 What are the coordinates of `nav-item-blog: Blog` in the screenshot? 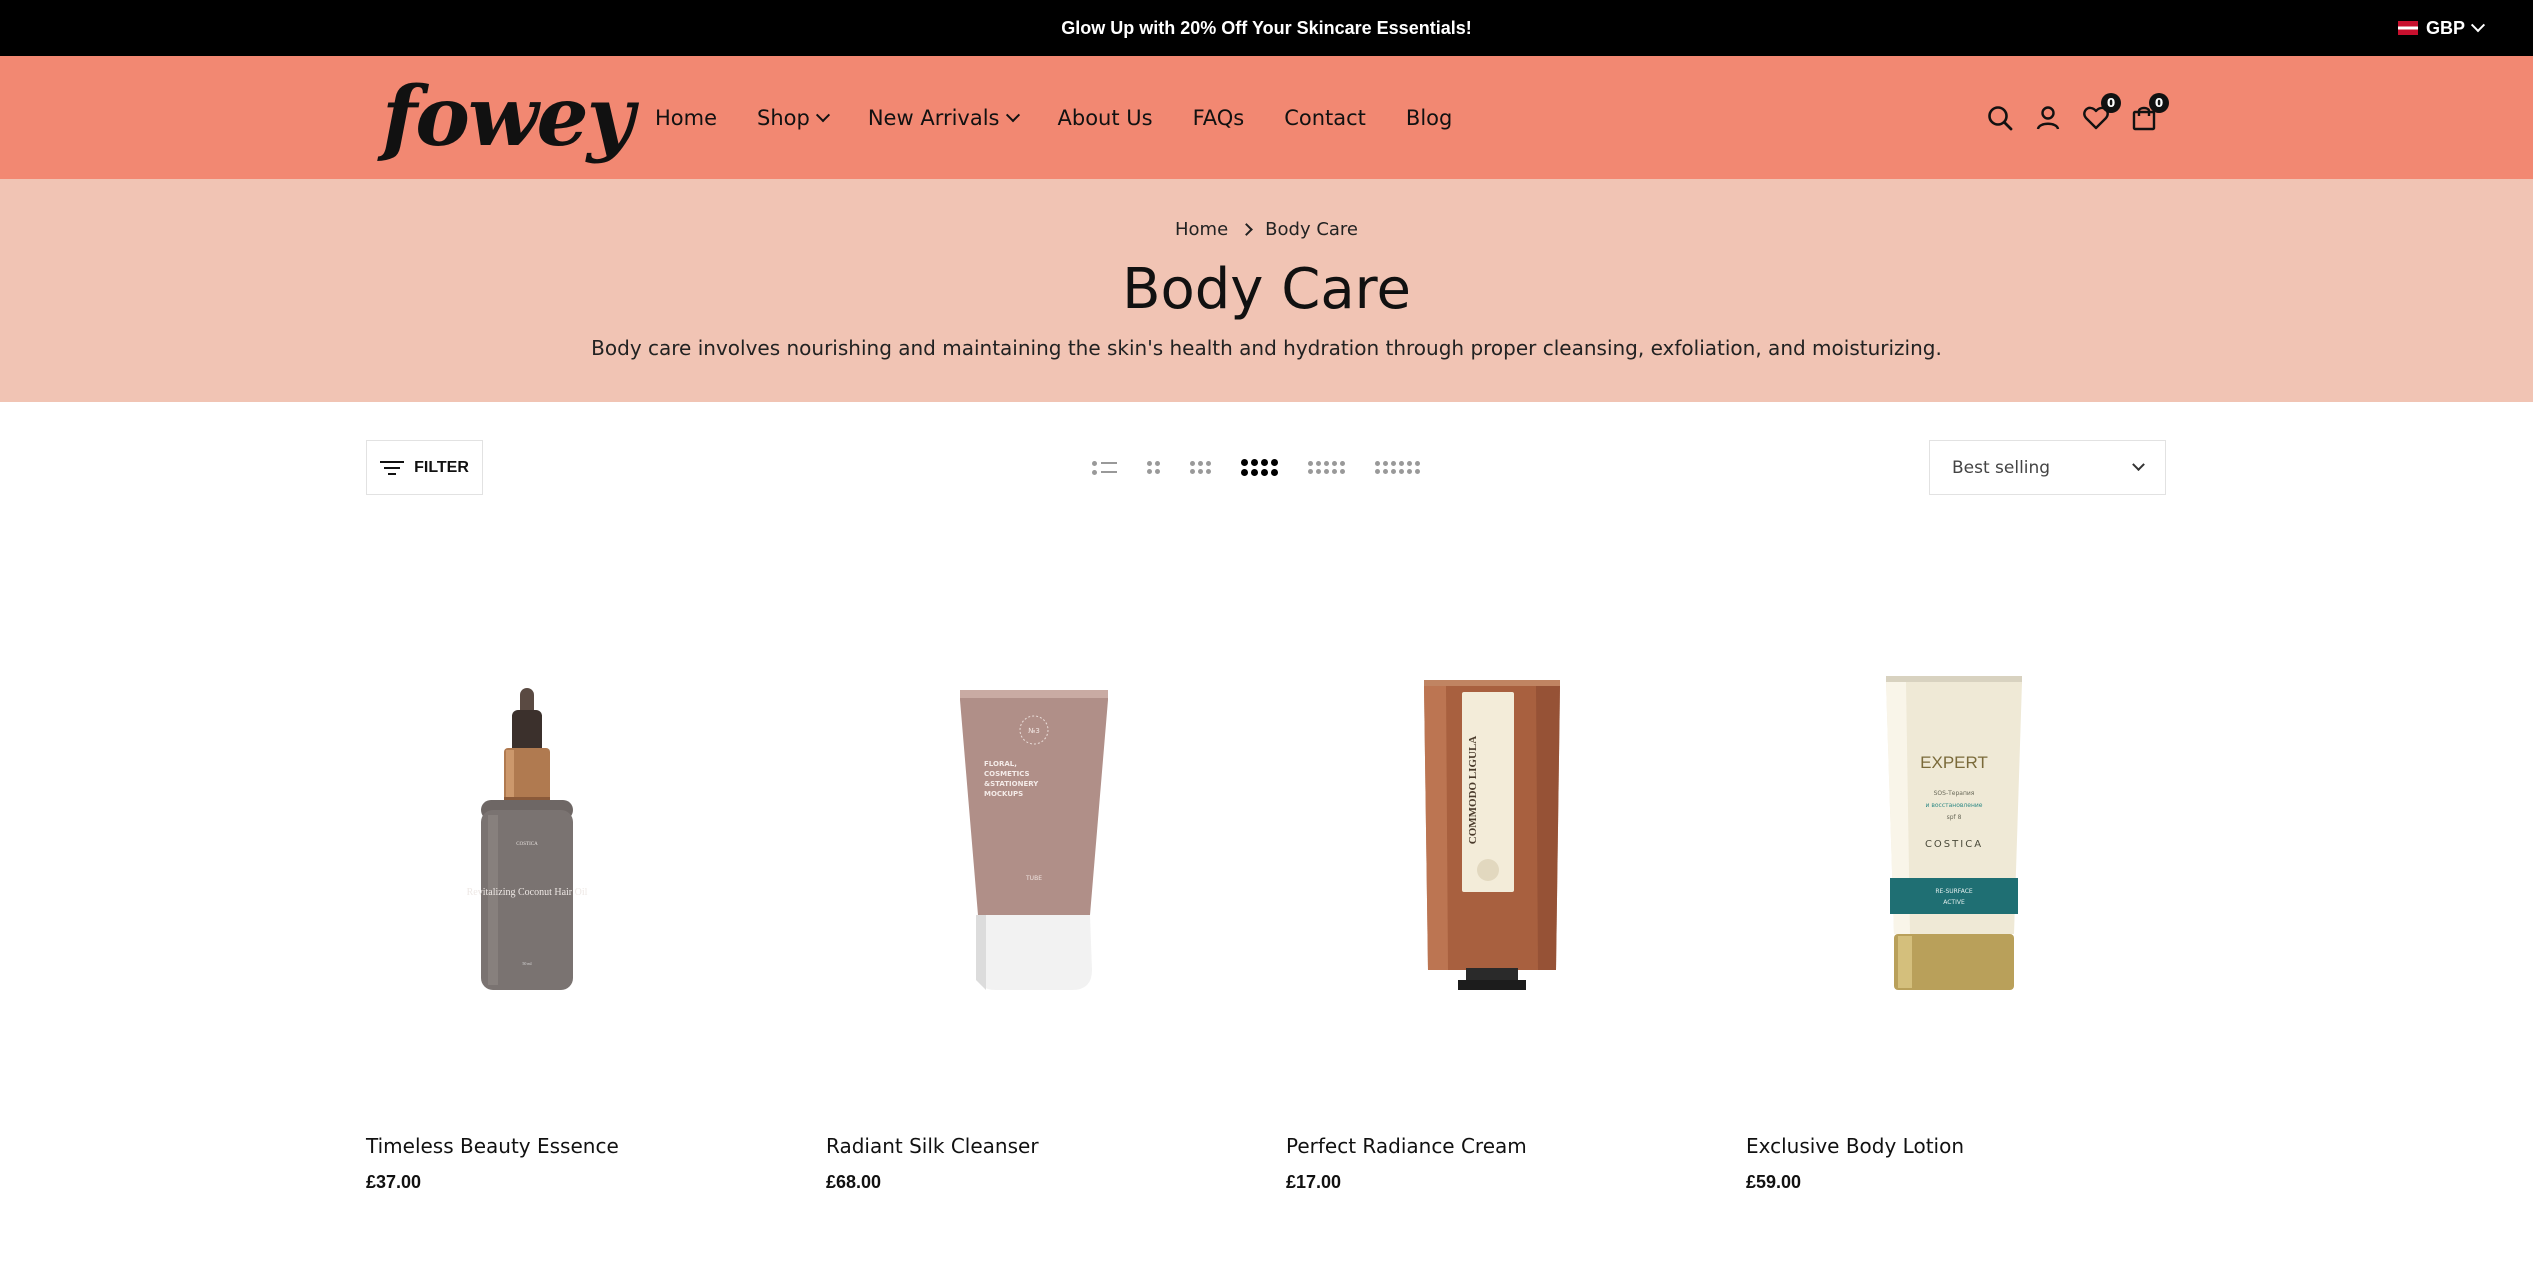 It's located at (1429, 118).